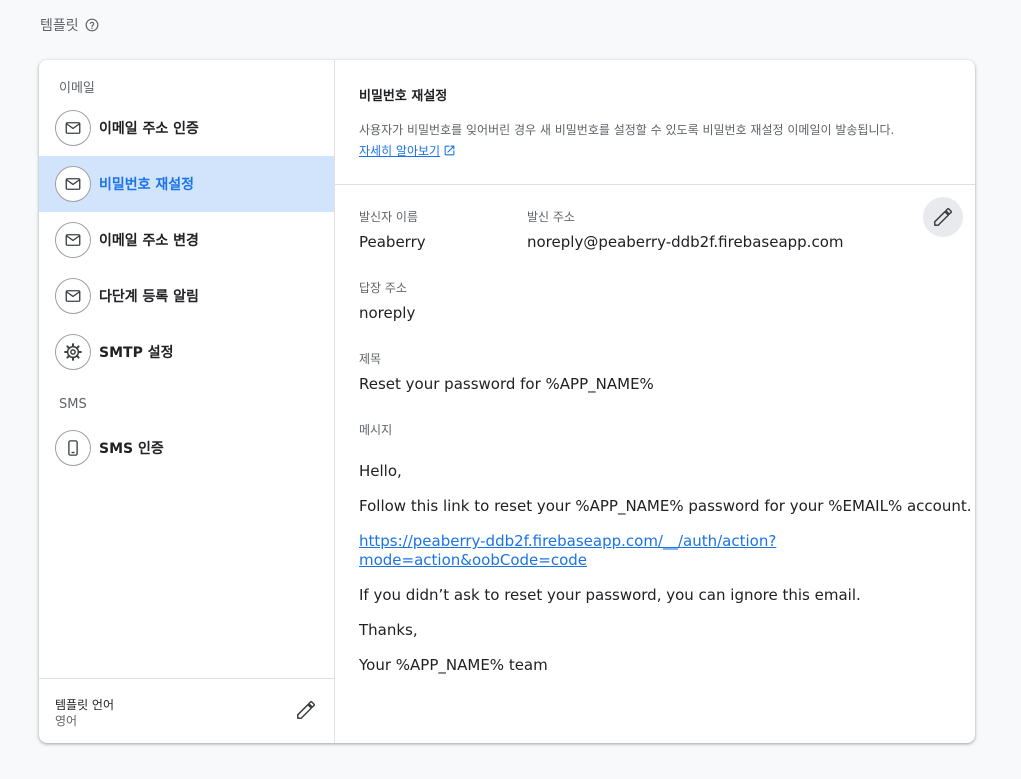  What do you see at coordinates (453, 665) in the screenshot?
I see `message-signature: Your %APP_NAME% team` at bounding box center [453, 665].